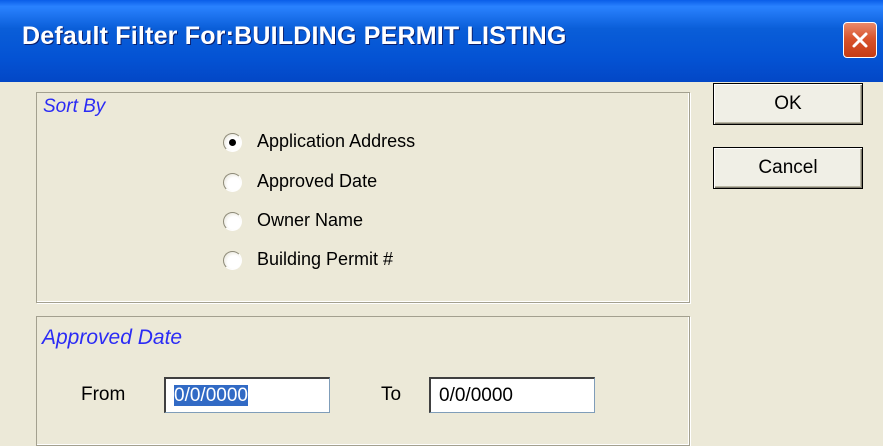 The image size is (883, 446). Describe the element at coordinates (211, 395) in the screenshot. I see `from-date-value: 0/0/0000` at that location.